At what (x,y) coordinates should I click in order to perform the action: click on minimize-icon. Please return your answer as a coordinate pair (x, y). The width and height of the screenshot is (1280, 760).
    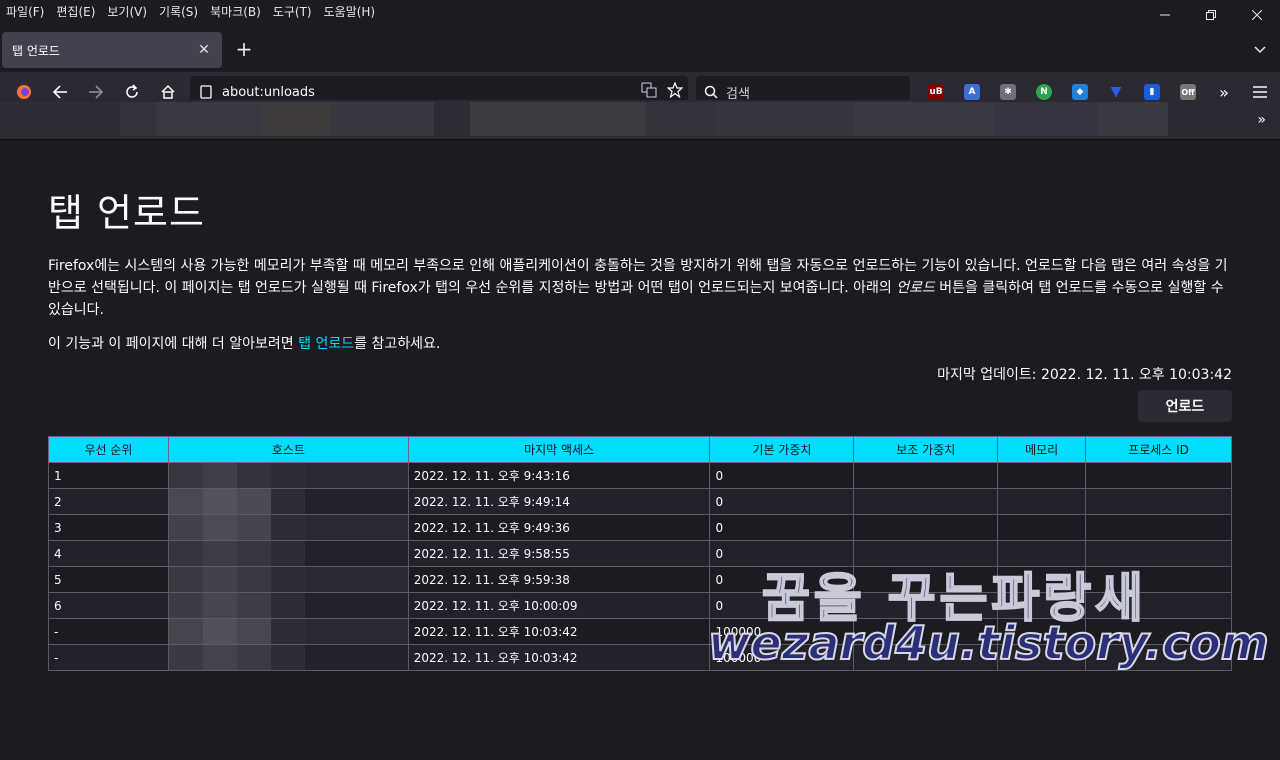
    Looking at the image, I should click on (1165, 15).